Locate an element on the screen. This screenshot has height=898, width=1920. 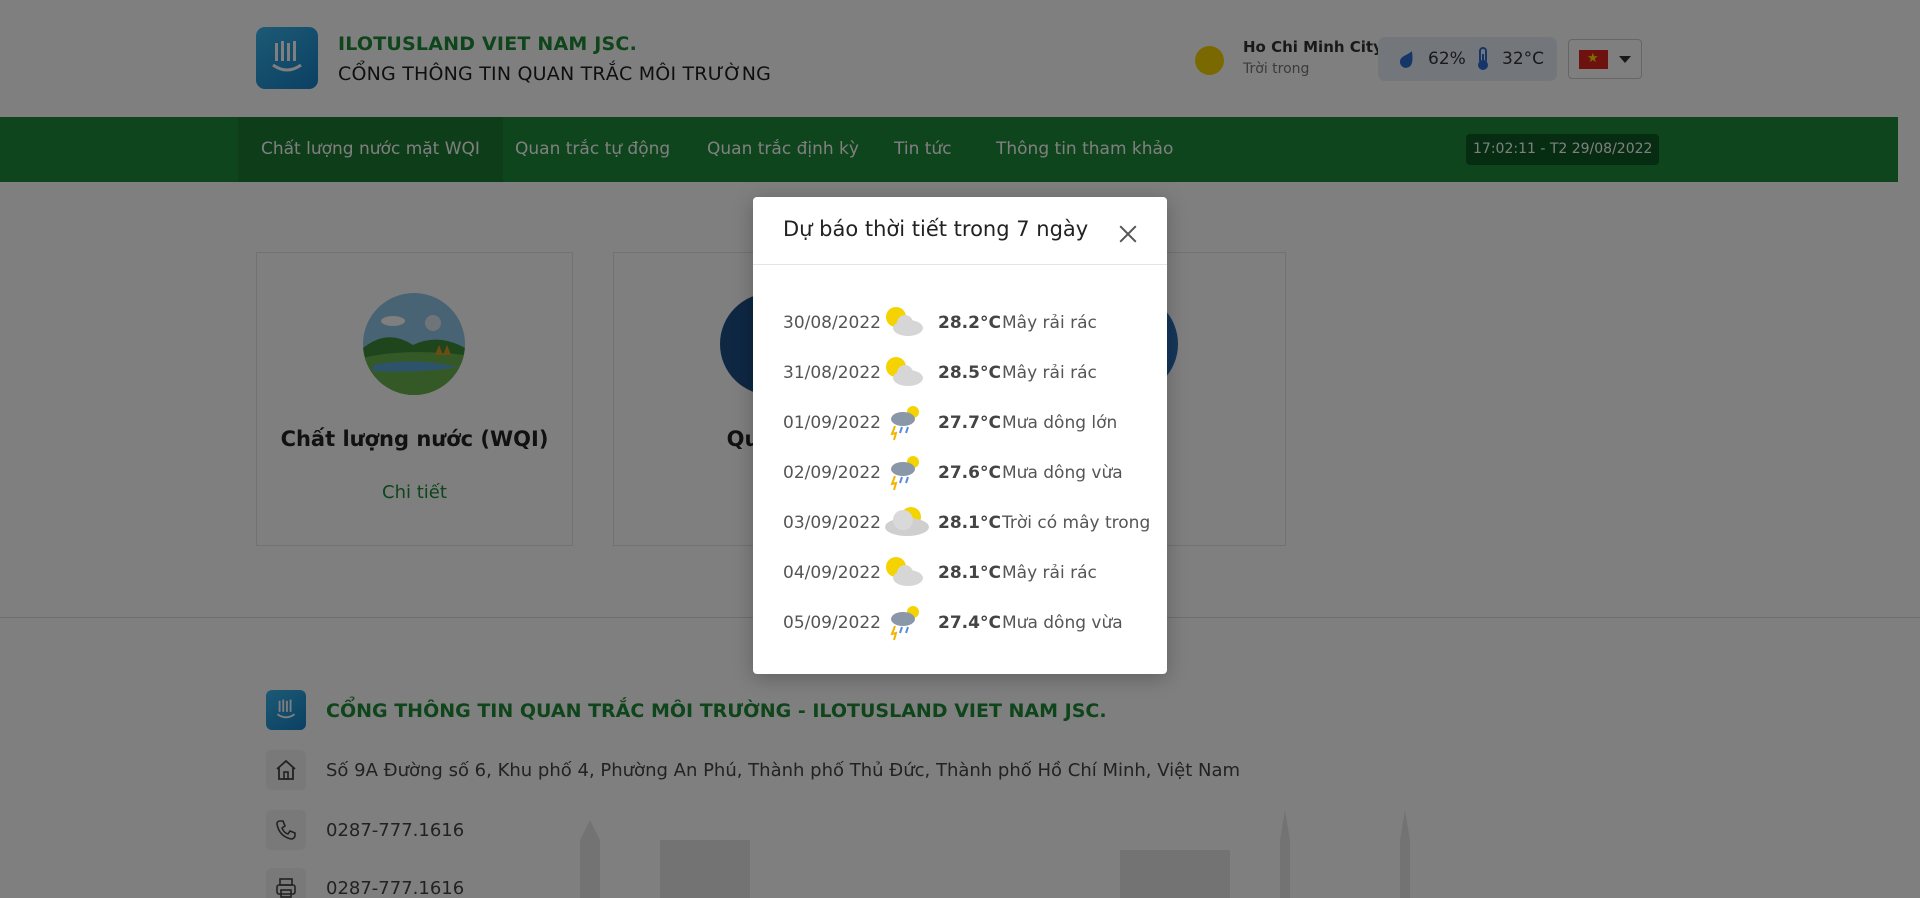
forecast-row: 04/09/2022 28.1°C Mây rải rác is located at coordinates (968, 572).